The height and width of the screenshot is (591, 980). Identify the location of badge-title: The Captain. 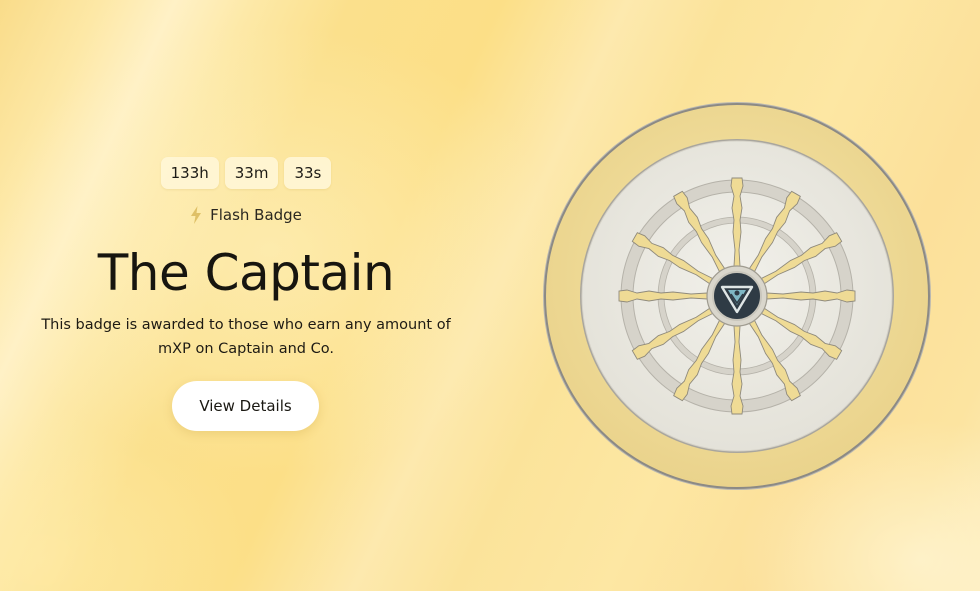
(246, 273).